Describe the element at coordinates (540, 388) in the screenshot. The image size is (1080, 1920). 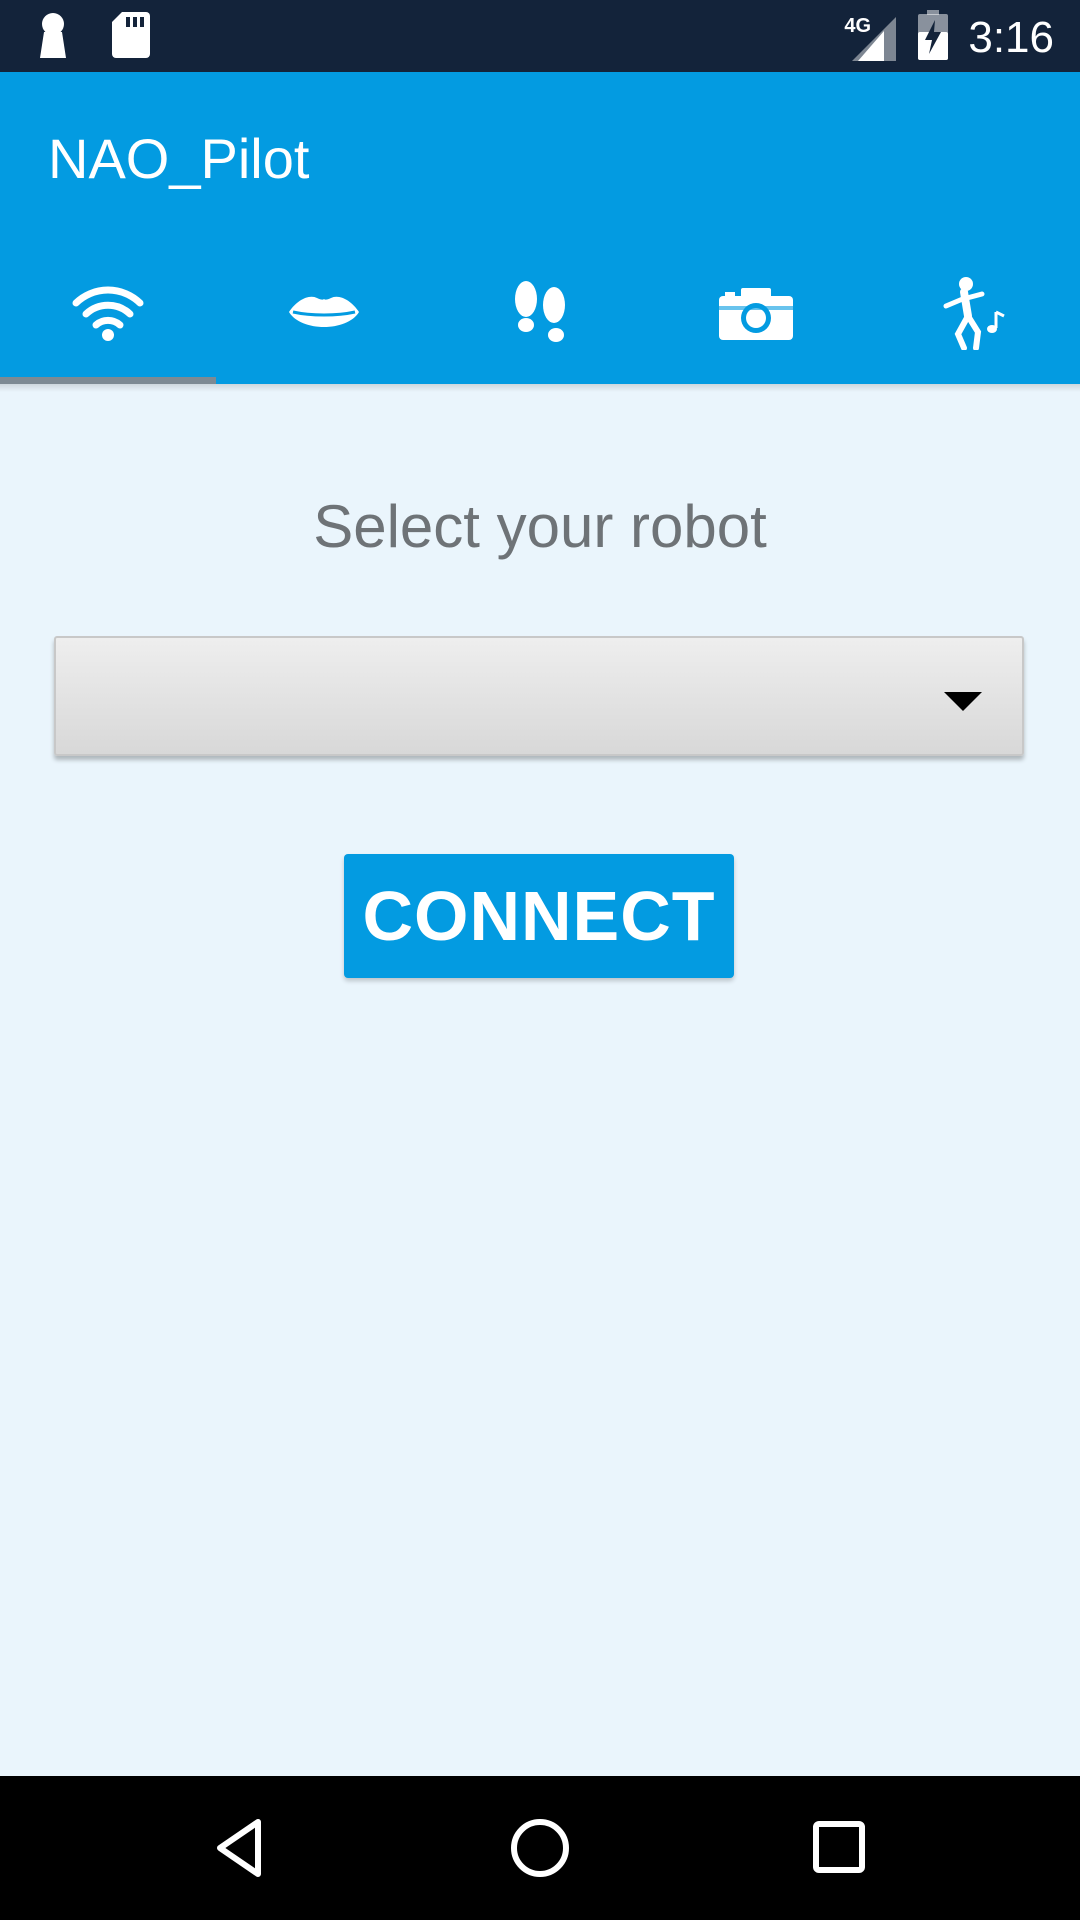
I see `app-bar-shadow` at that location.